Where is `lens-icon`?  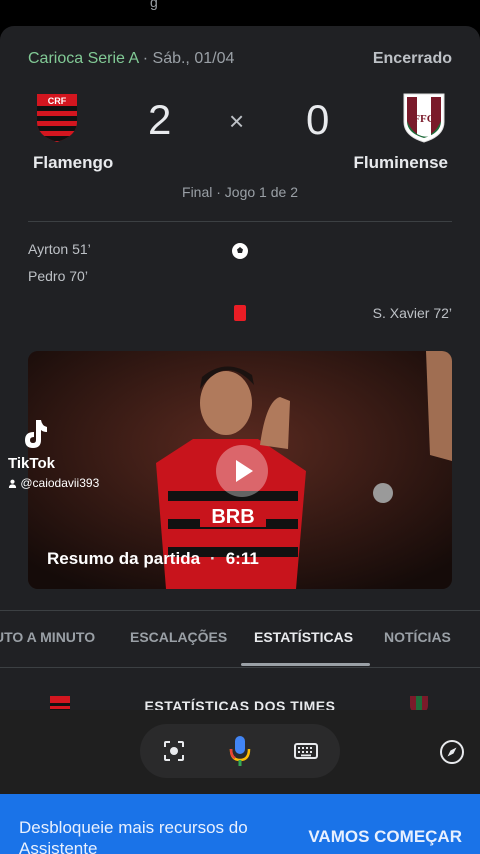 lens-icon is located at coordinates (174, 751).